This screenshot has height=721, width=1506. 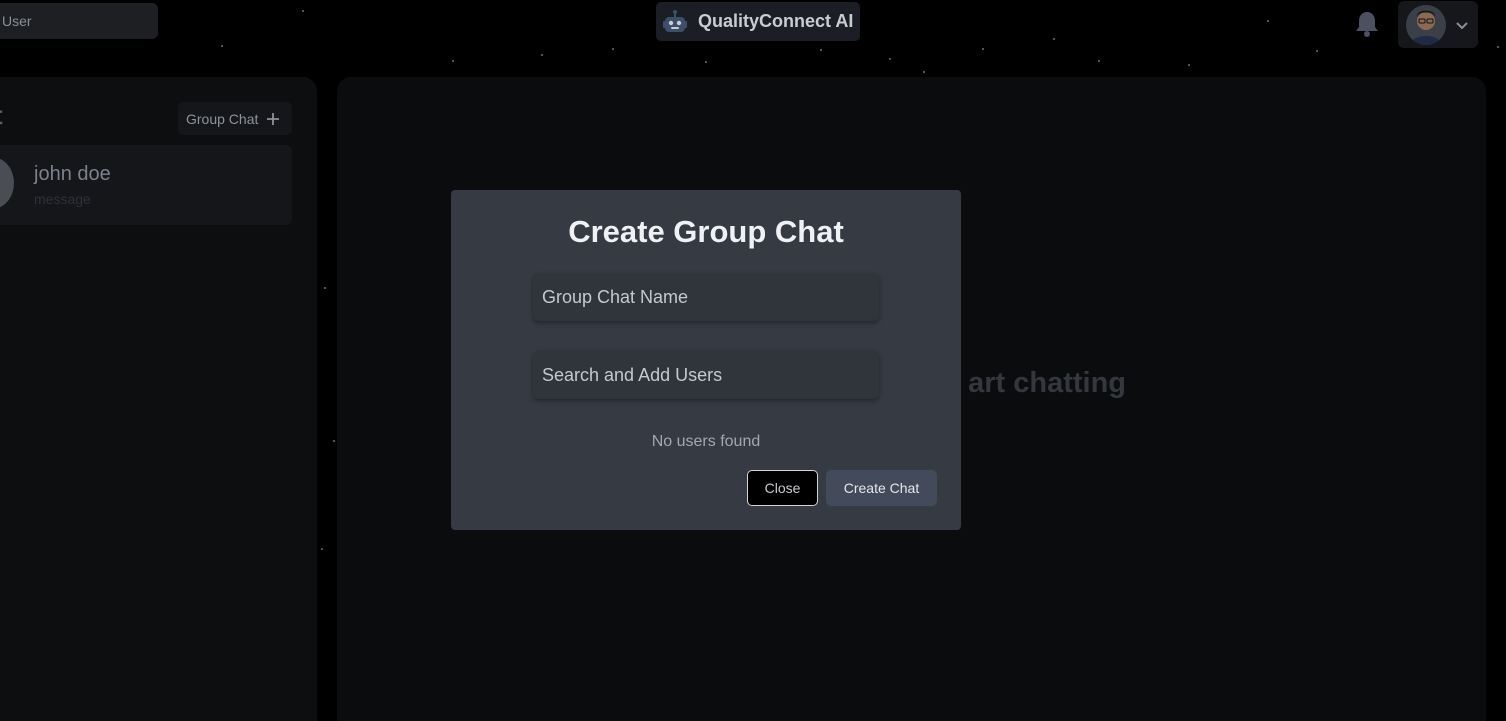 What do you see at coordinates (776, 21) in the screenshot?
I see `brand-name: QualityConnect AI` at bounding box center [776, 21].